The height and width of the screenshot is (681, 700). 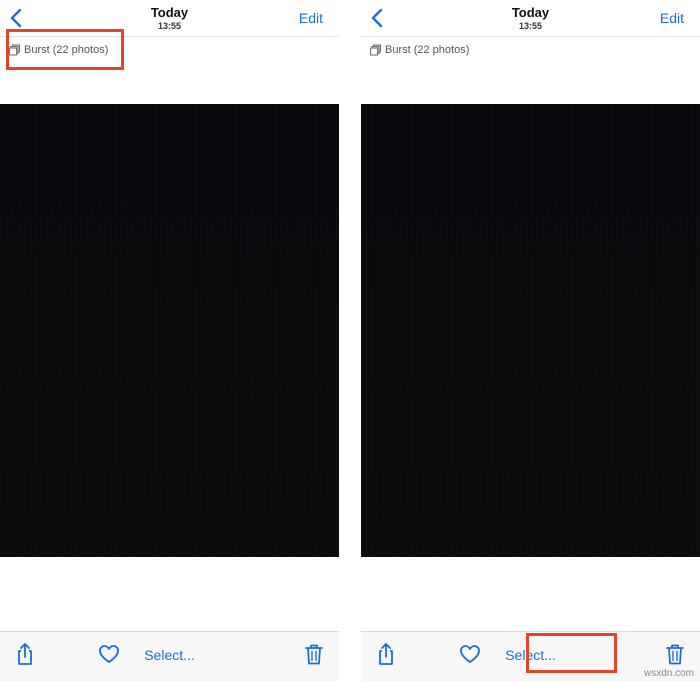 What do you see at coordinates (668, 673) in the screenshot?
I see `watermark: wsxdn.com` at bounding box center [668, 673].